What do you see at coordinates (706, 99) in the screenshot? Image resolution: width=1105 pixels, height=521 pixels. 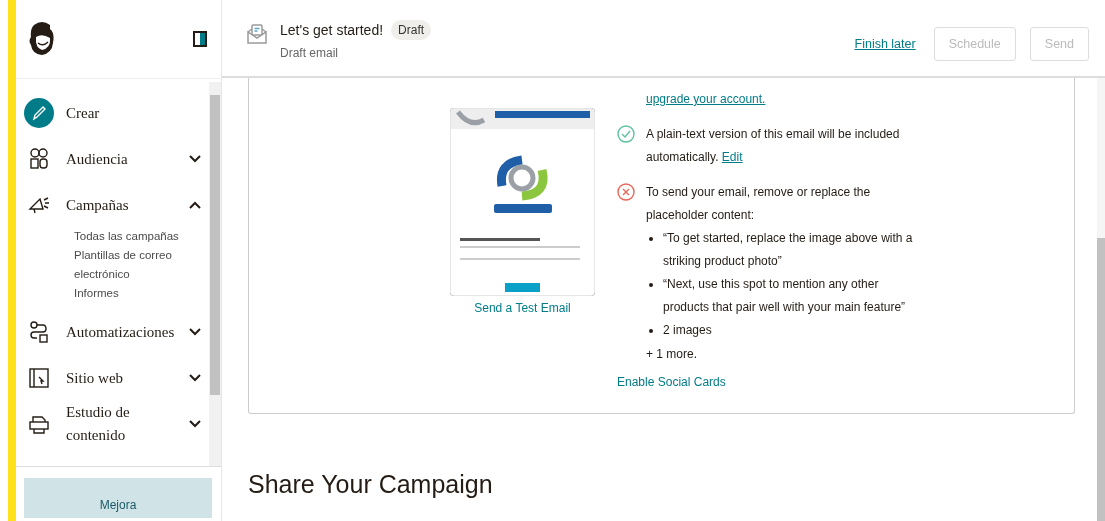 I see `inline-link: upgrade your account.` at bounding box center [706, 99].